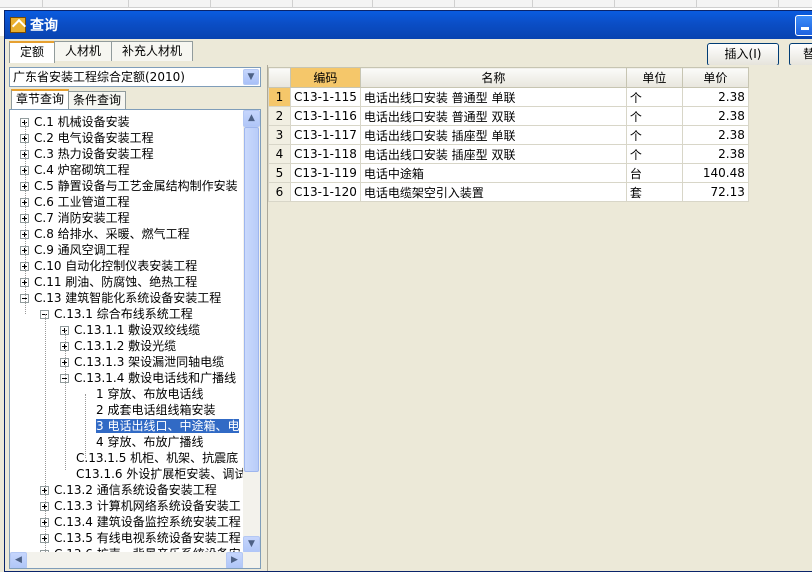  What do you see at coordinates (116, 314) in the screenshot?
I see `tree-item: C.13.1 综合布线系统工程` at bounding box center [116, 314].